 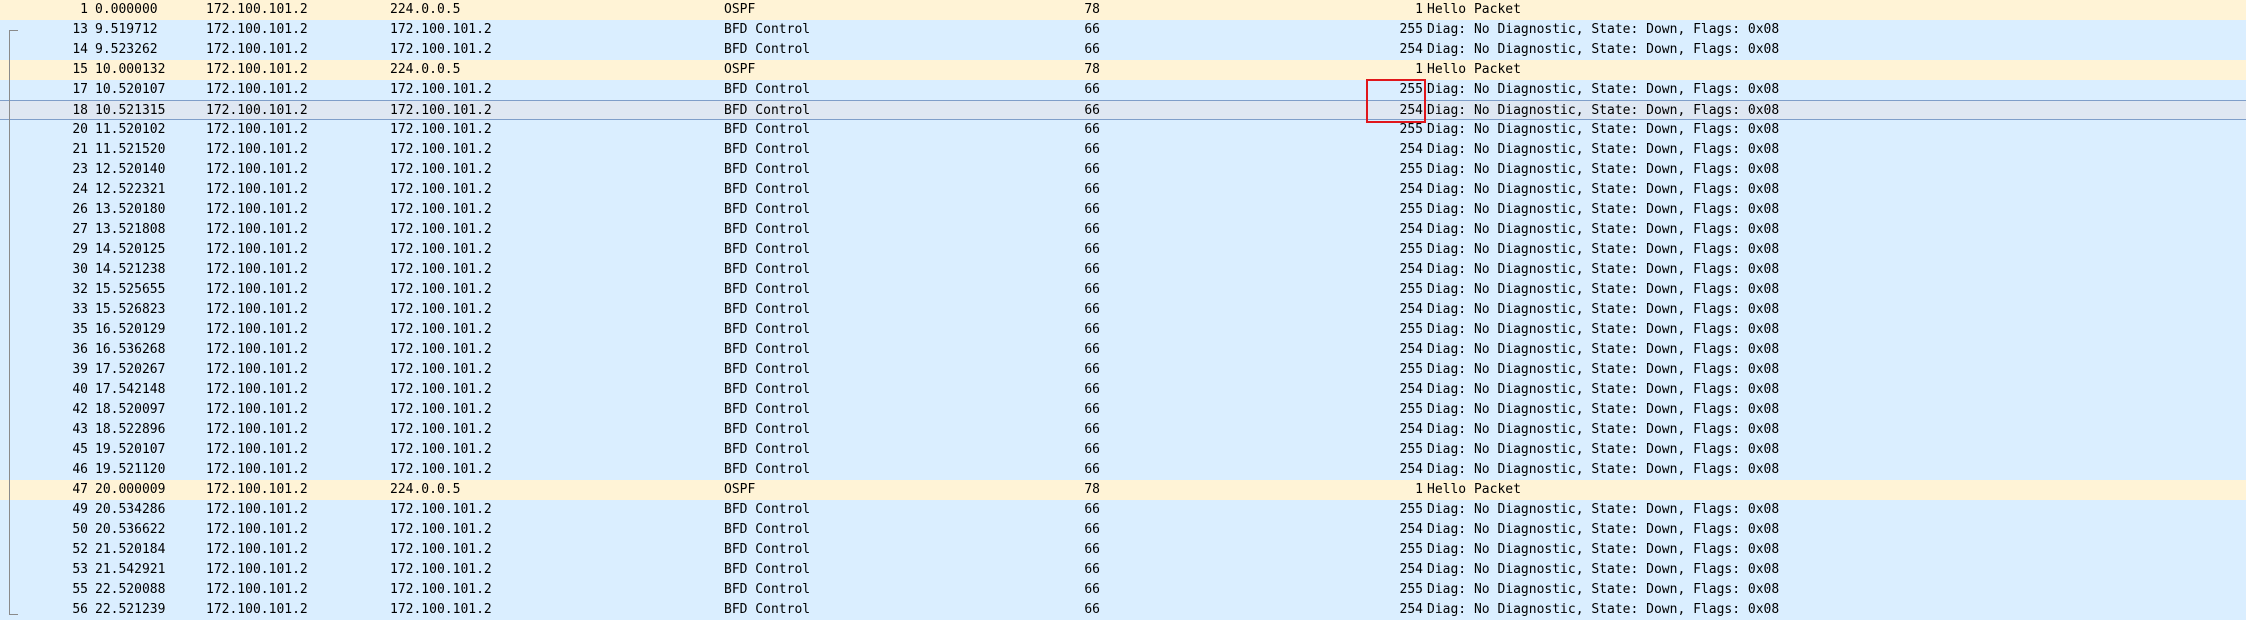 What do you see at coordinates (130, 309) in the screenshot?
I see `packet-time: 15.526823` at bounding box center [130, 309].